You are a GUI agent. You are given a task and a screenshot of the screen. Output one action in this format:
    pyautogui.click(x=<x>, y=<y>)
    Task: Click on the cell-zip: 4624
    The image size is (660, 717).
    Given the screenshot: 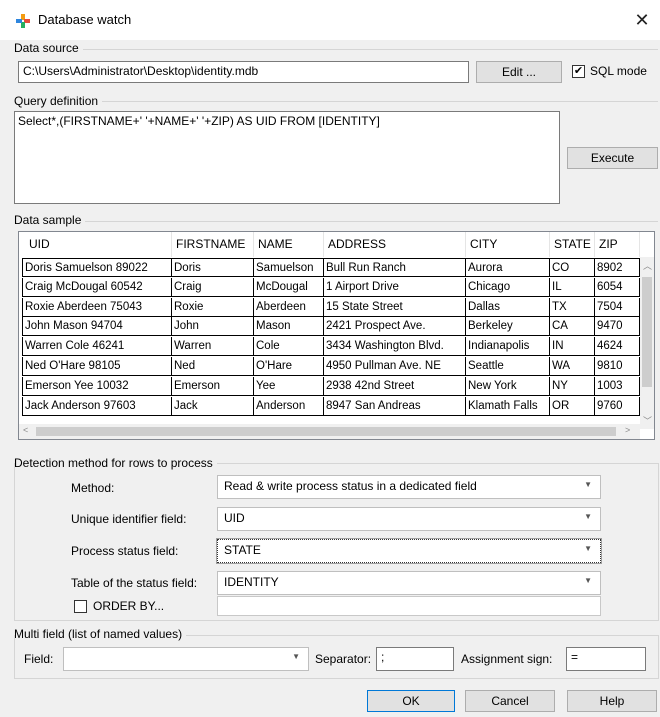 What is the action you would take?
    pyautogui.click(x=617, y=347)
    